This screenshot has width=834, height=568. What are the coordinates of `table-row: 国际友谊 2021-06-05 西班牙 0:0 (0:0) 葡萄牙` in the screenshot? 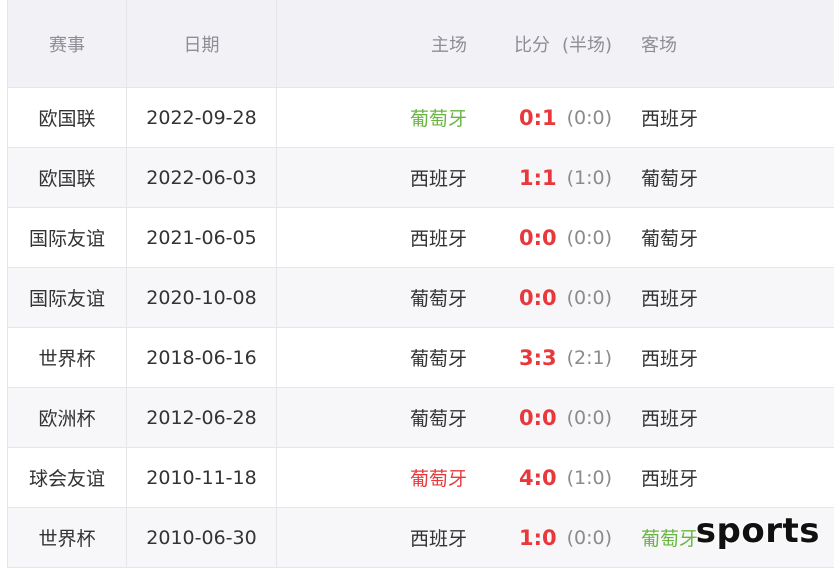 It's located at (420, 238).